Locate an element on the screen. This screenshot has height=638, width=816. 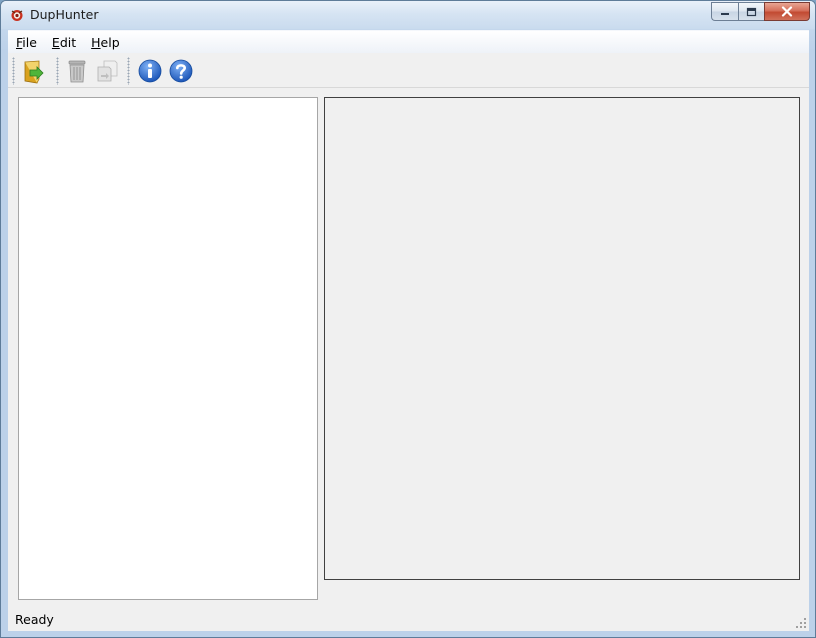
resize-grip-icon is located at coordinates (801, 623).